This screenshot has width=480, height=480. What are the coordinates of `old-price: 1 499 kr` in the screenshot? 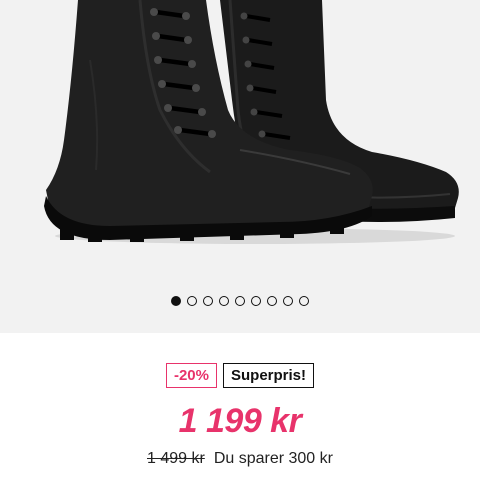 It's located at (176, 458).